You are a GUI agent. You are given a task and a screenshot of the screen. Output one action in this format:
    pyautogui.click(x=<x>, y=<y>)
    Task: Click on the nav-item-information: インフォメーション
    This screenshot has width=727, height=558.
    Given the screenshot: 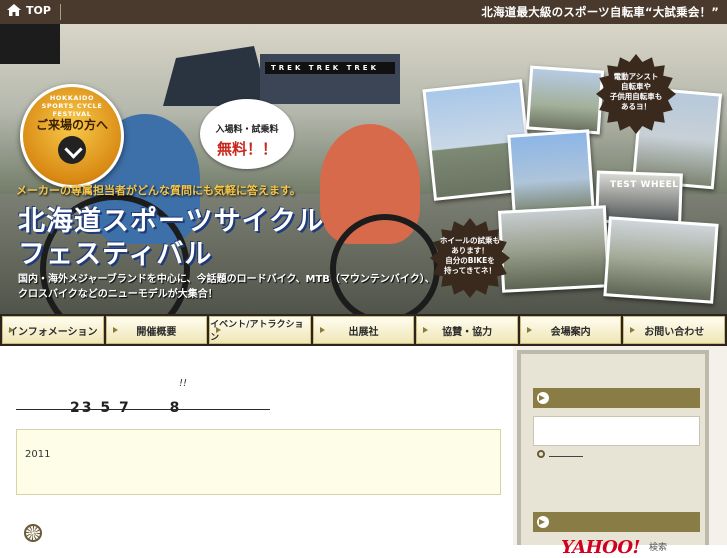 What is the action you would take?
    pyautogui.click(x=53, y=330)
    